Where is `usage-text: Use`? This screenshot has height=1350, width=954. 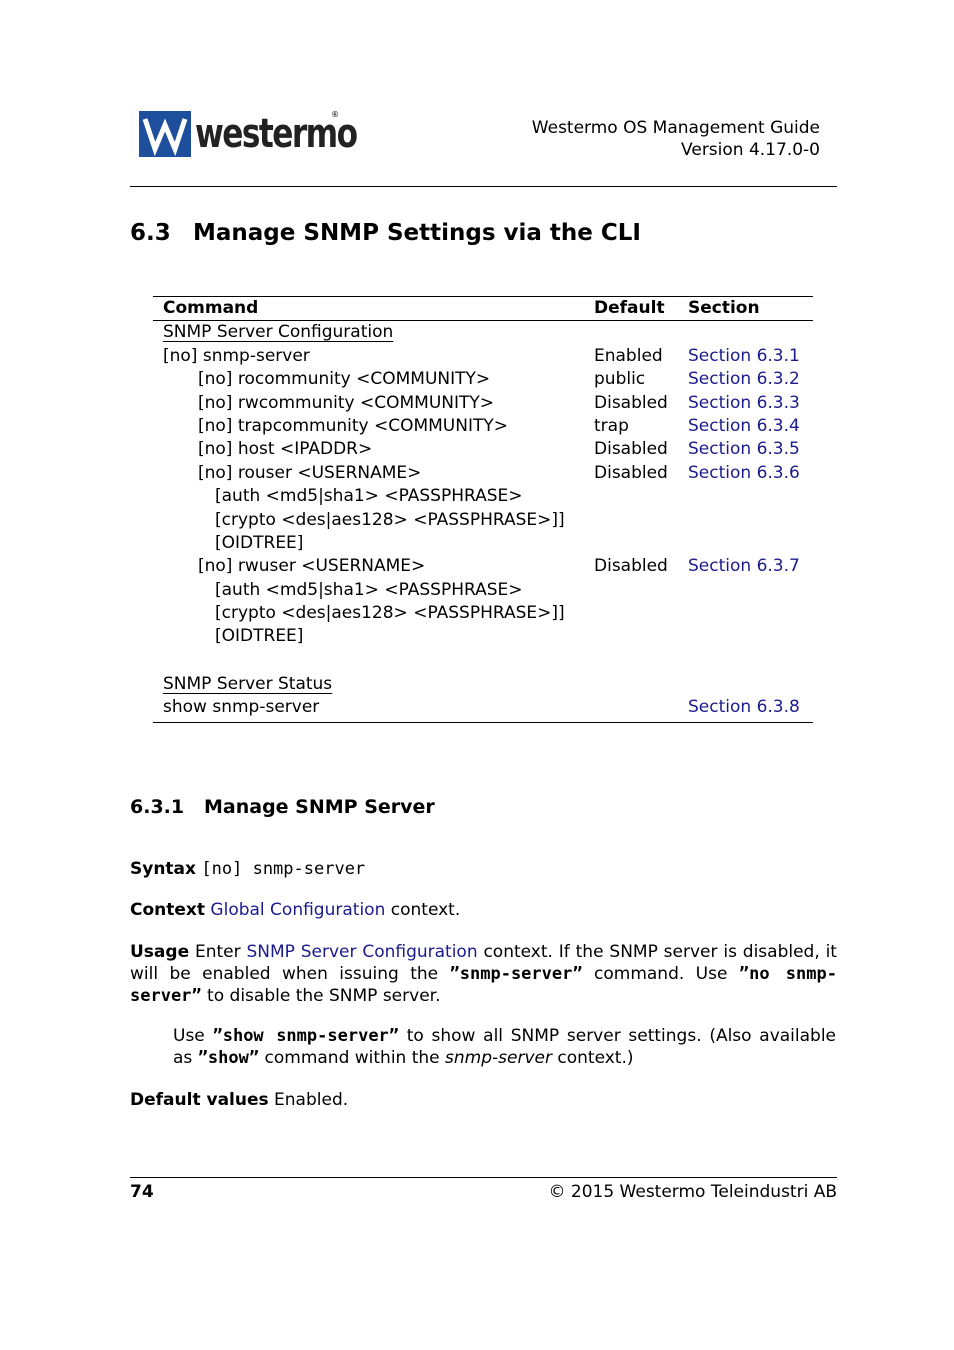 usage-text: Use is located at coordinates (193, 1036).